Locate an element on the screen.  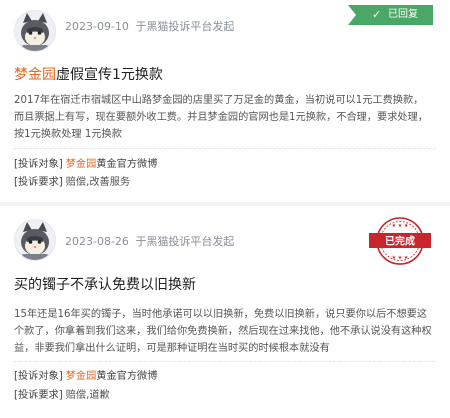
check-icon: ✓ is located at coordinates (377, 14).